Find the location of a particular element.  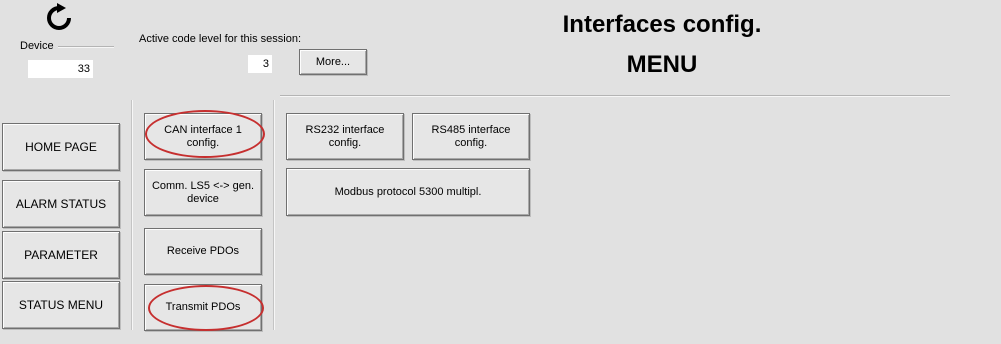

transmit-pdos-button: Transmit PDOs is located at coordinates (203, 307).